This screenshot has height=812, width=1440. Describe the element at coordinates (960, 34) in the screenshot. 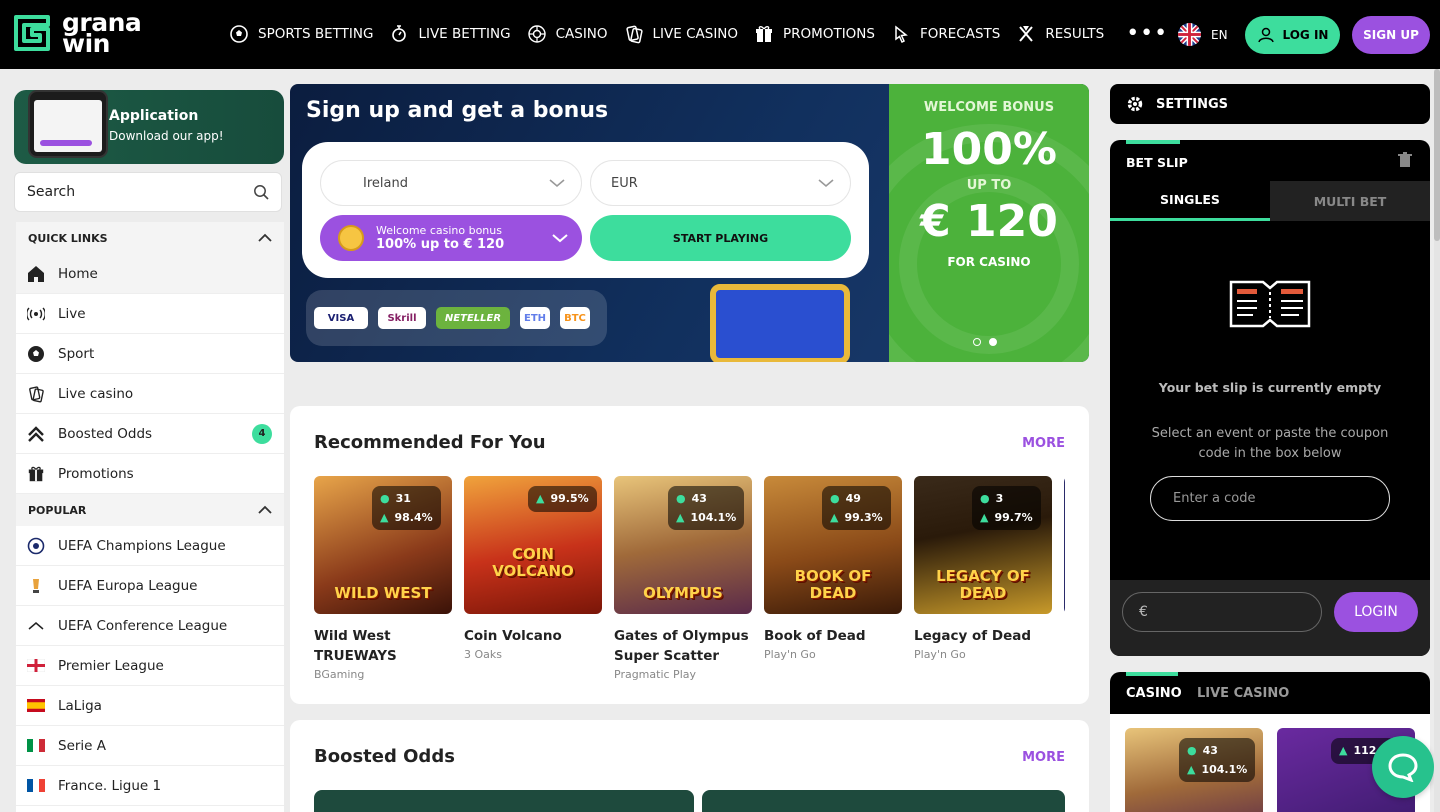

I see `nav-label: FORECASTS` at that location.